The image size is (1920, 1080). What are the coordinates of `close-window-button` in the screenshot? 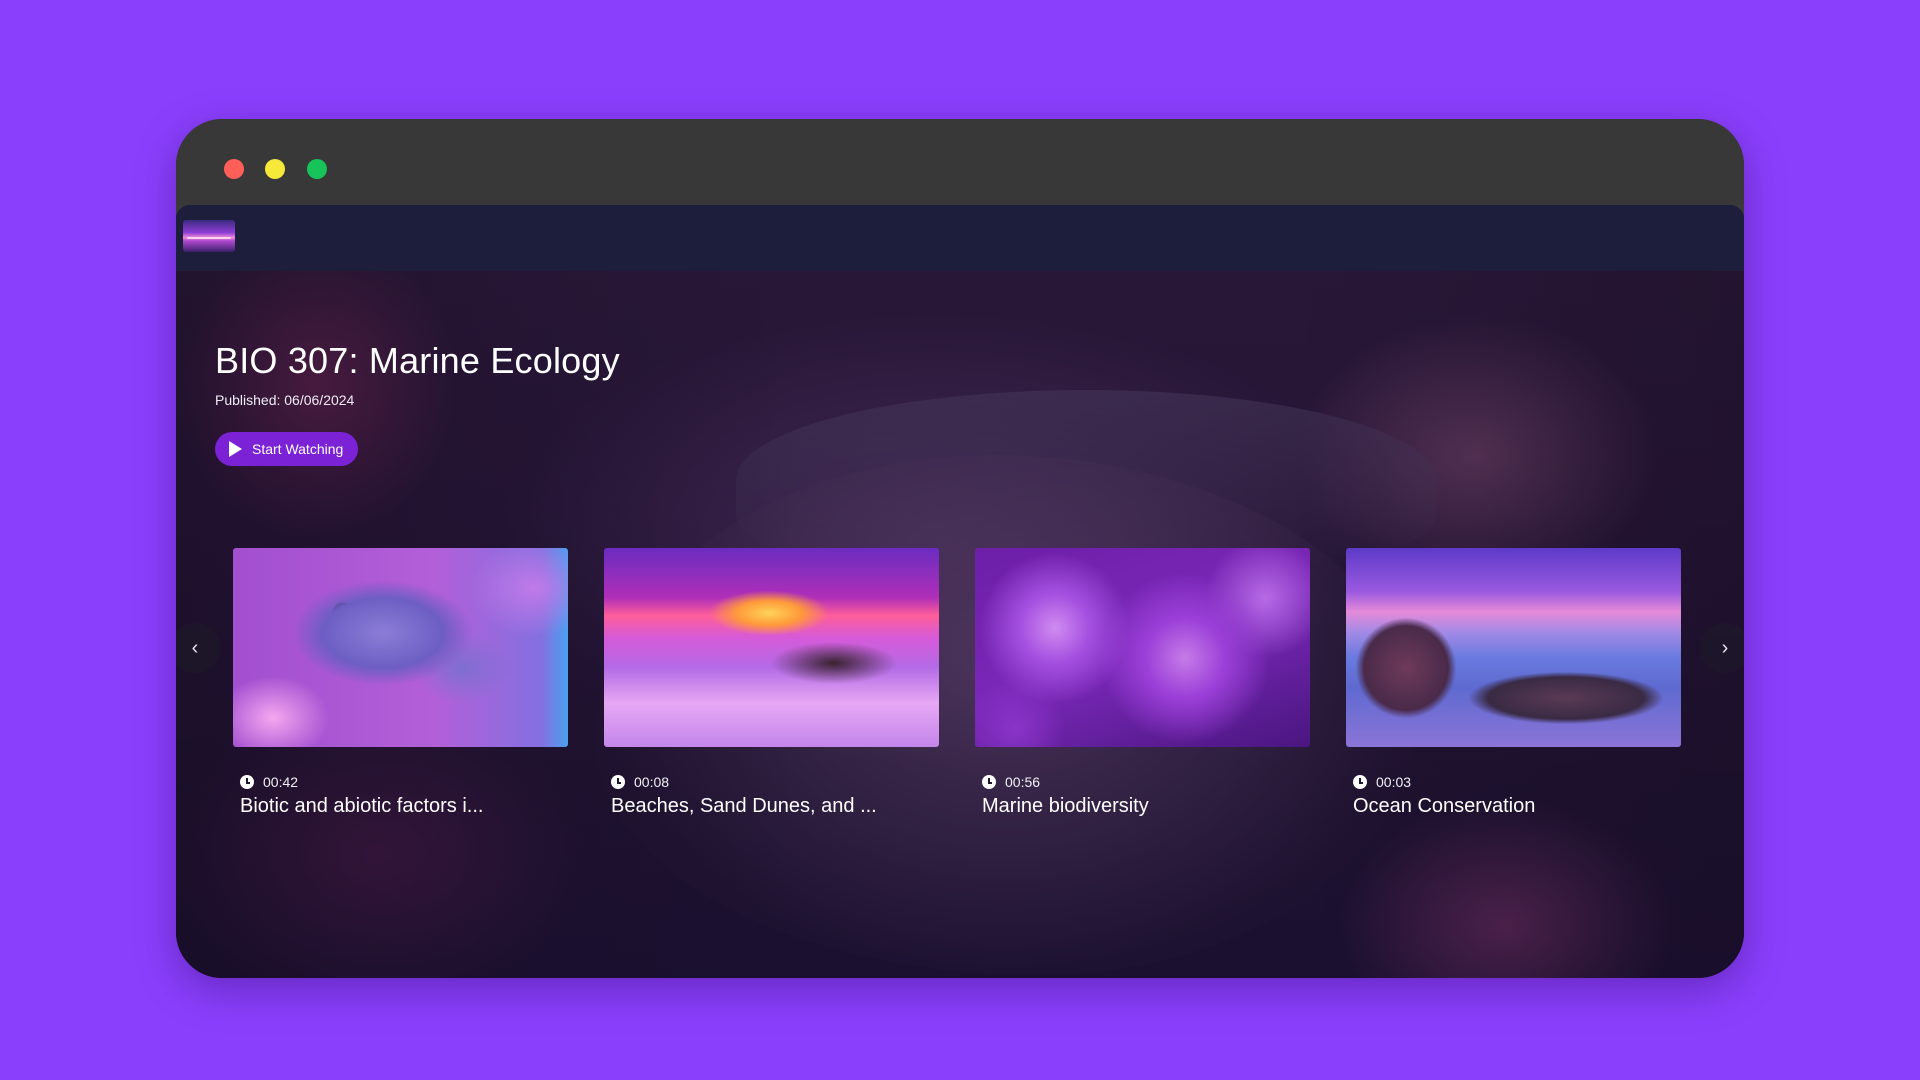 It's located at (234, 169).